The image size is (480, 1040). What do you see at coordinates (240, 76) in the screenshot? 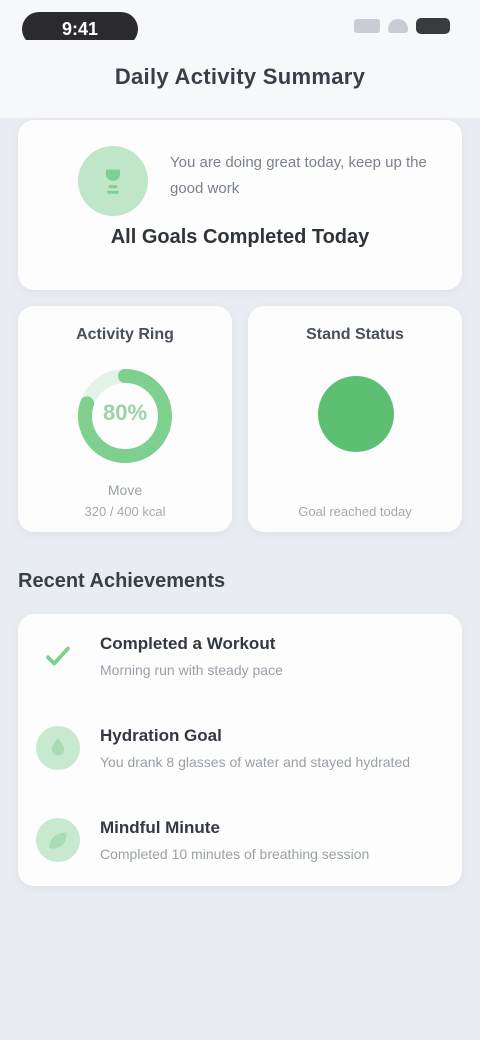
I see `page-title: Daily Activity Summary` at bounding box center [240, 76].